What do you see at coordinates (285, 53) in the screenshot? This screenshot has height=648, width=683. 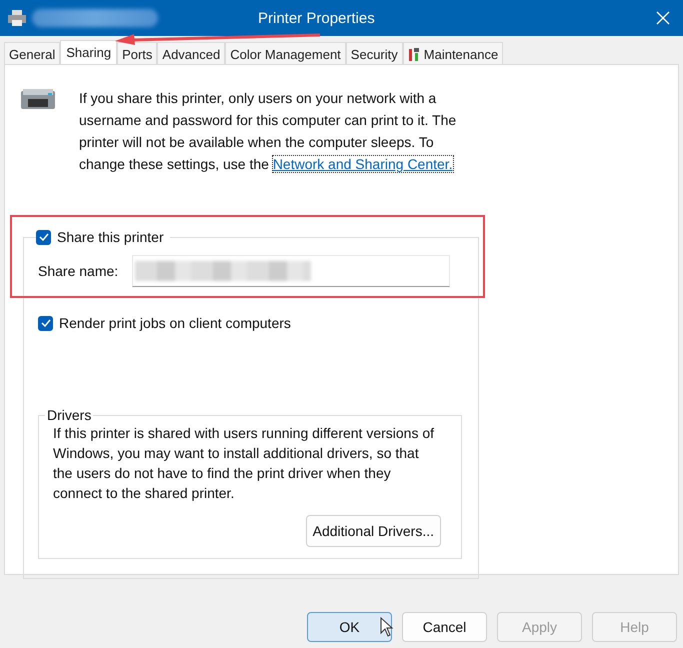 I see `tab: Color Management` at bounding box center [285, 53].